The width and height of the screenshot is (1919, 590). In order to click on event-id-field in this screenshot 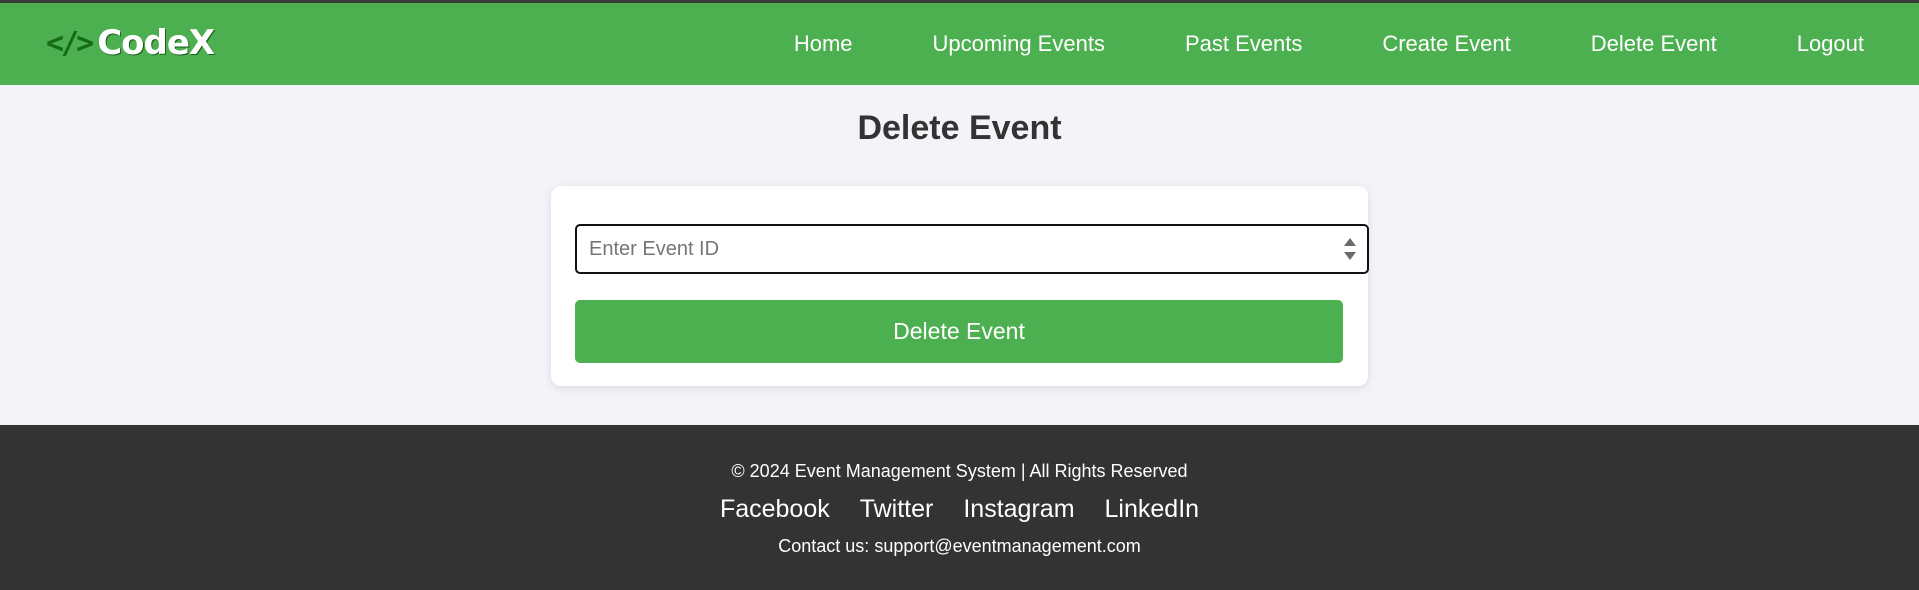, I will do `click(972, 249)`.